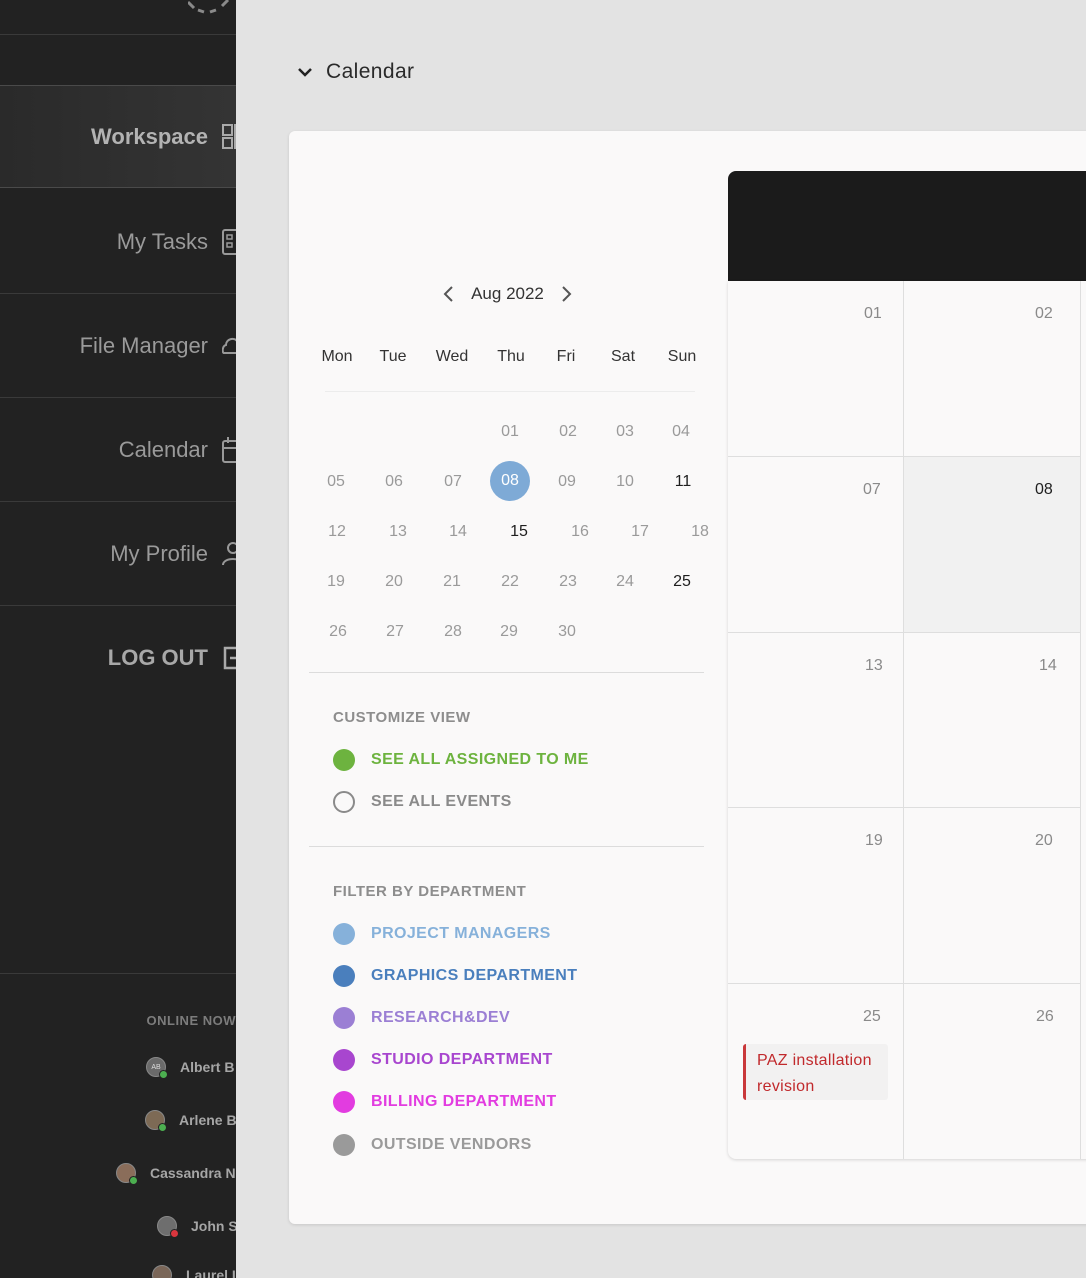  I want to click on mini-day: 19, so click(336, 582).